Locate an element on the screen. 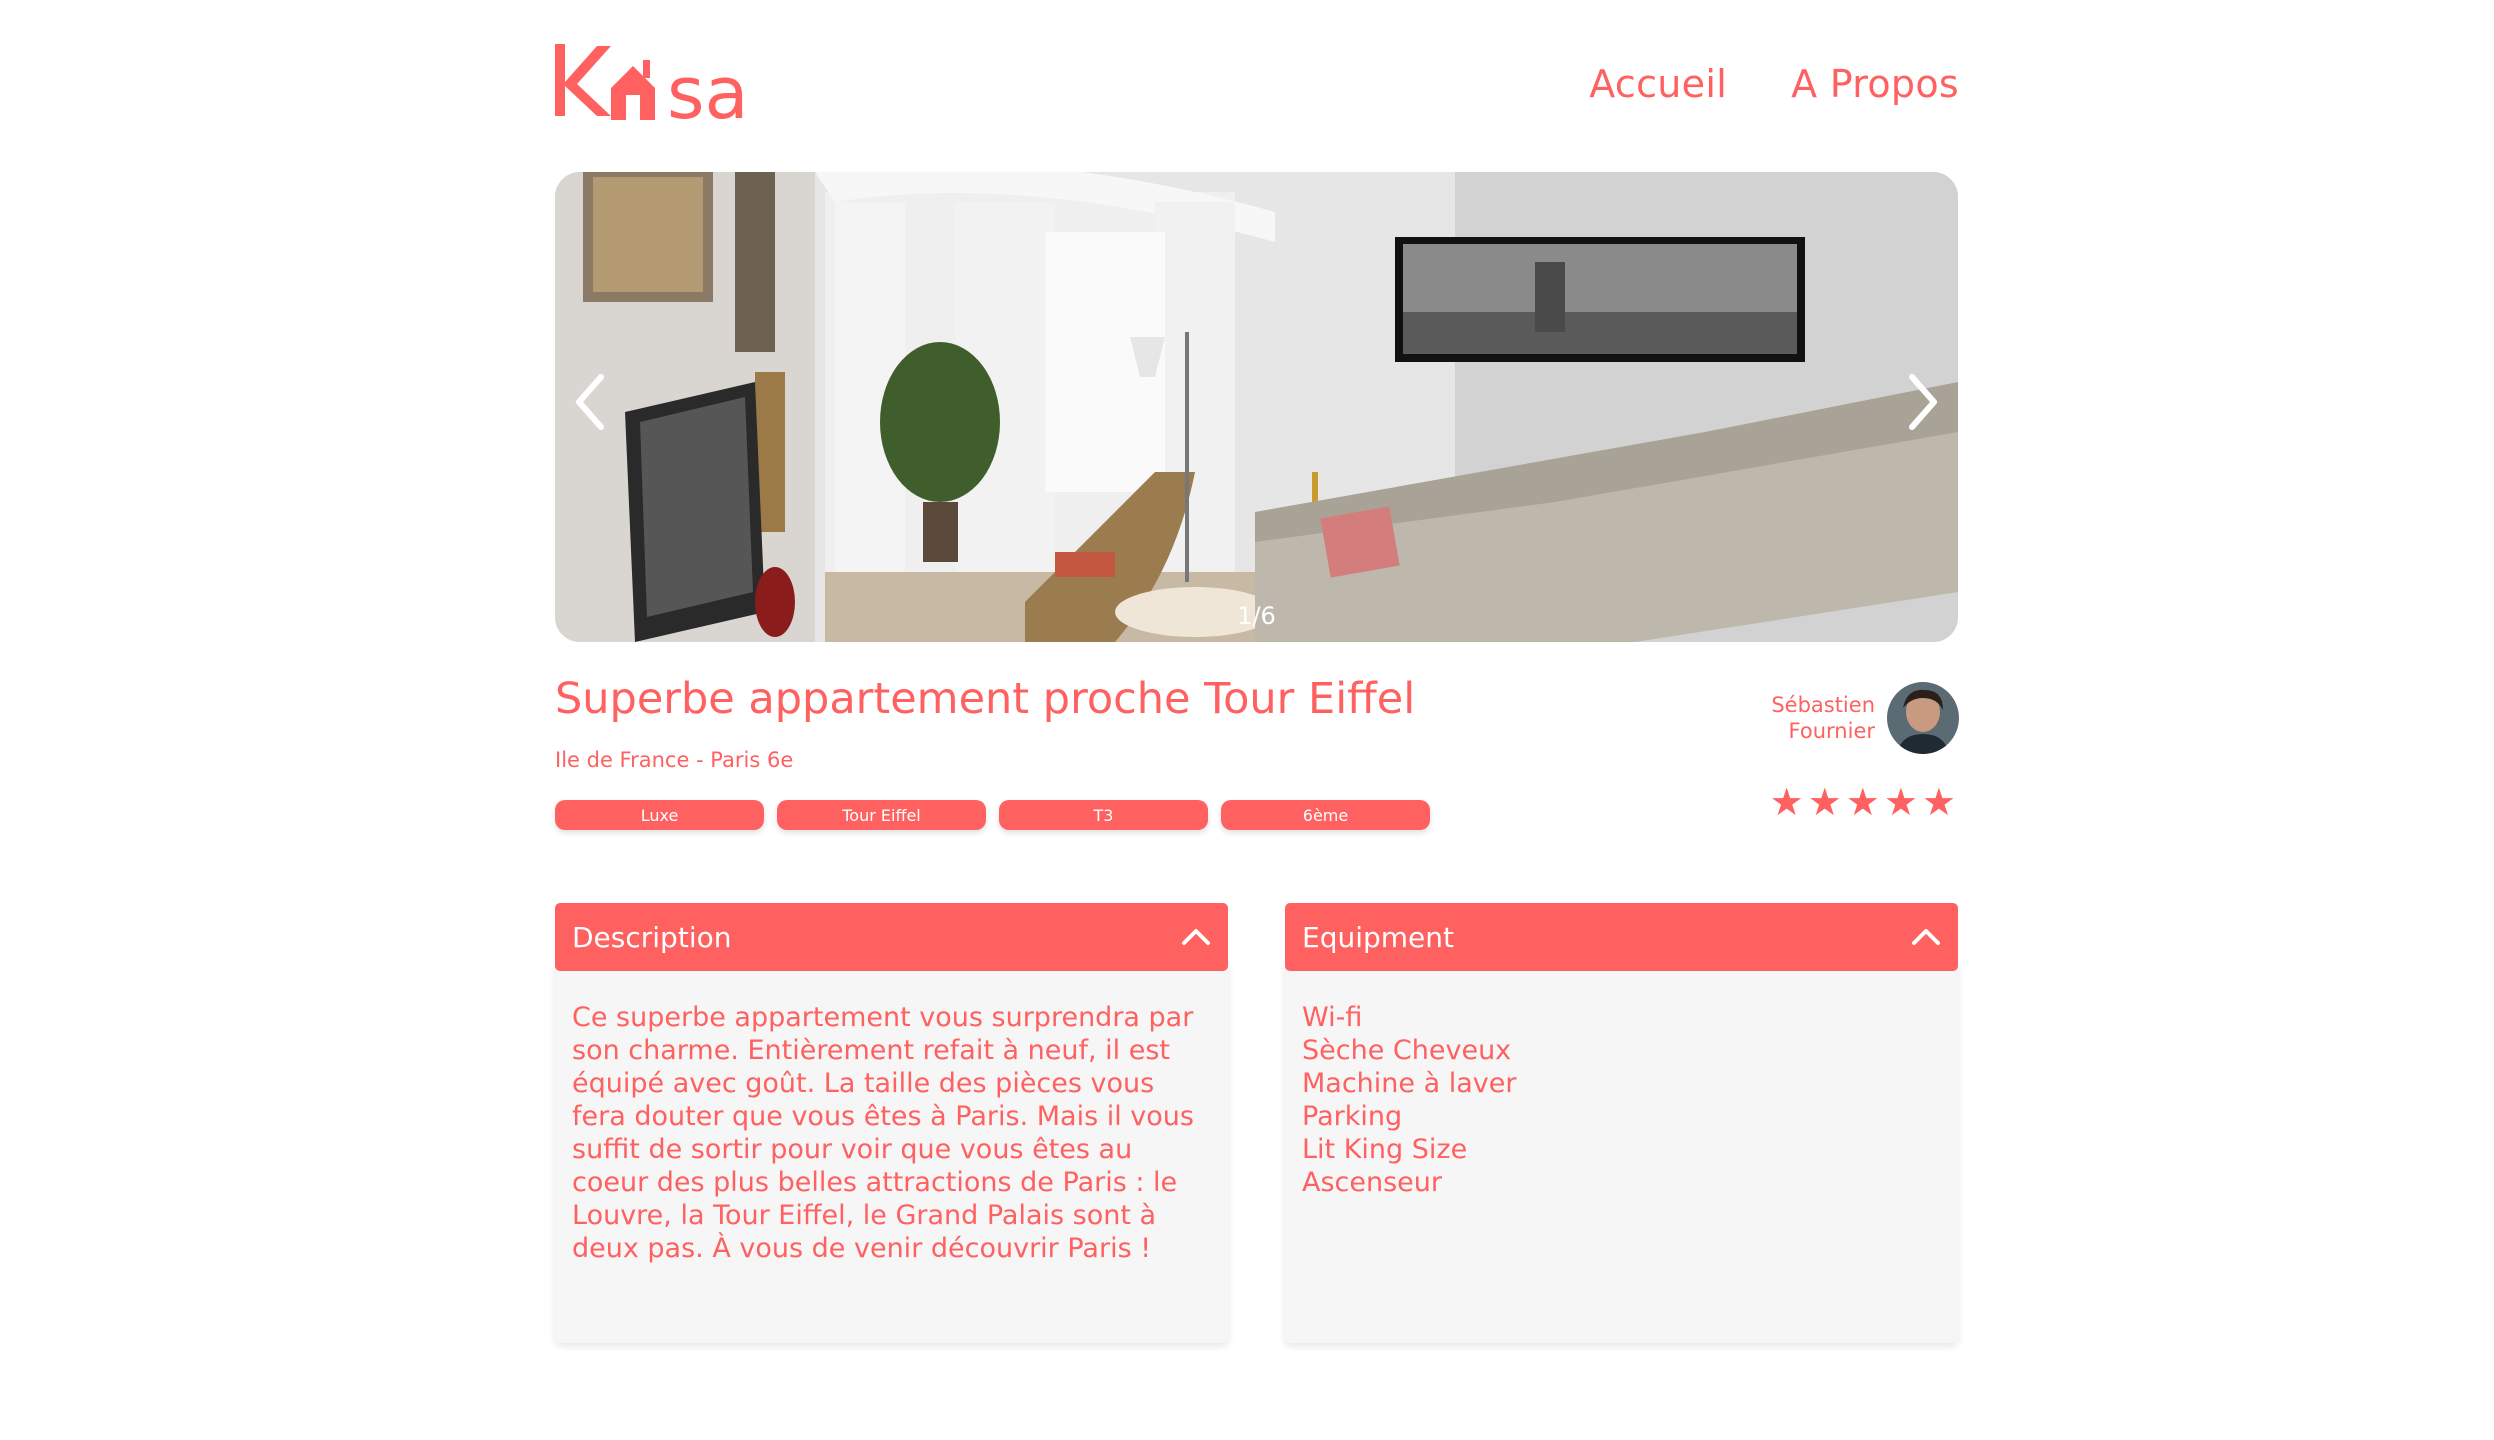  equipment-title: Equipment is located at coordinates (1378, 937).